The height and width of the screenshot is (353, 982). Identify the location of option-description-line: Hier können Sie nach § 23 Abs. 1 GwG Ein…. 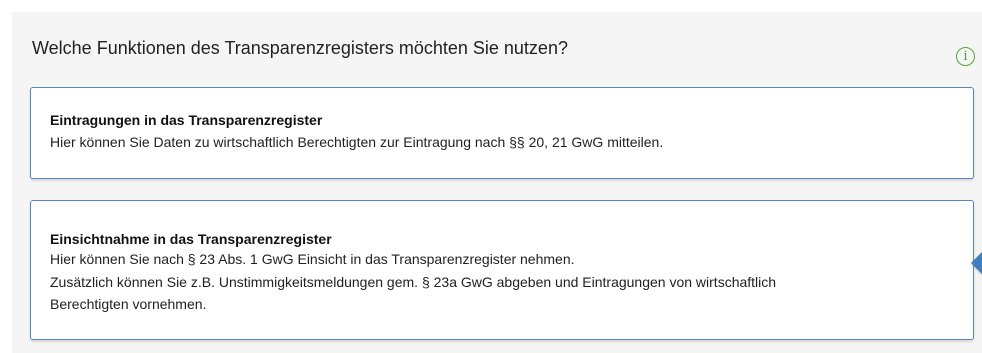
(312, 259).